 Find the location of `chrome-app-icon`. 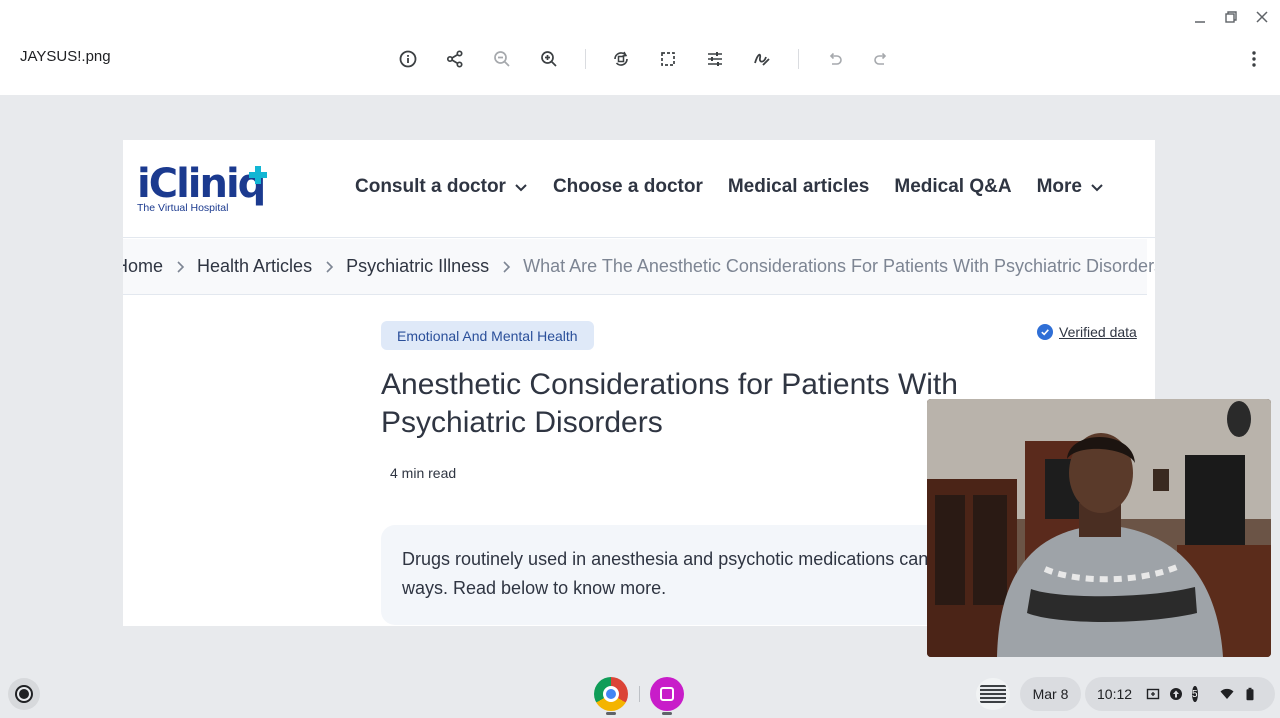

chrome-app-icon is located at coordinates (611, 694).